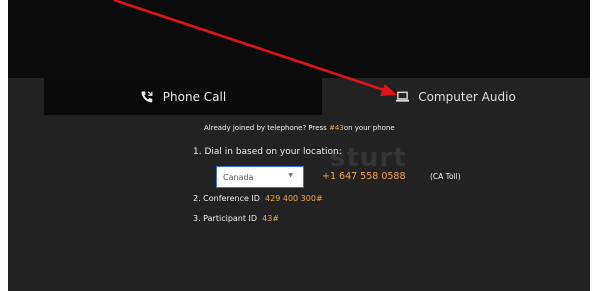 The height and width of the screenshot is (291, 595). I want to click on already-joined-code: #43, so click(336, 128).